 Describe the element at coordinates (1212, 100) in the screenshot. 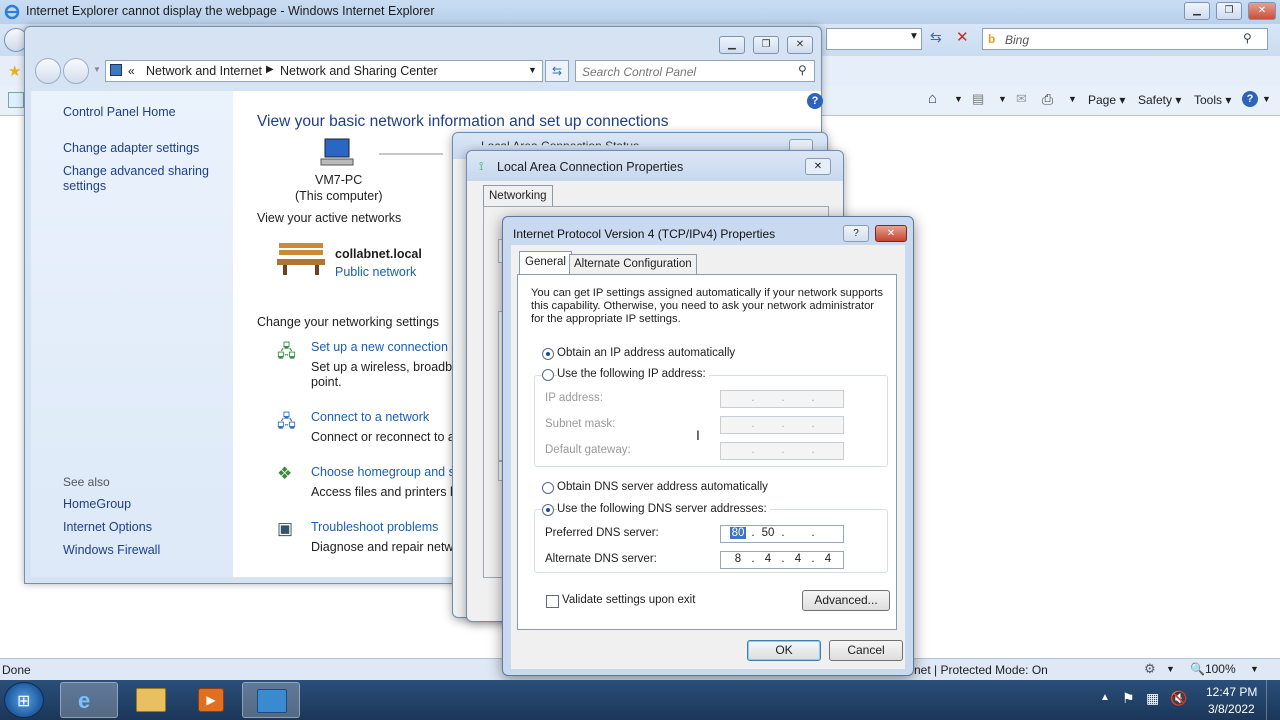

I see `tools-menu: Tools ▾` at that location.